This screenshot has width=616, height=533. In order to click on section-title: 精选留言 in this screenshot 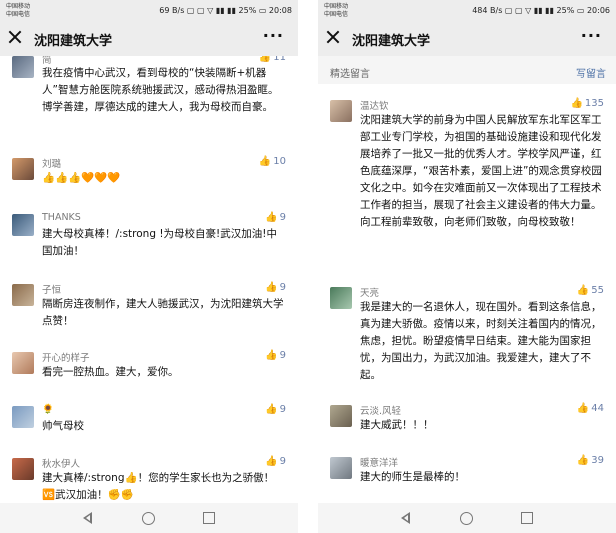, I will do `click(350, 74)`.